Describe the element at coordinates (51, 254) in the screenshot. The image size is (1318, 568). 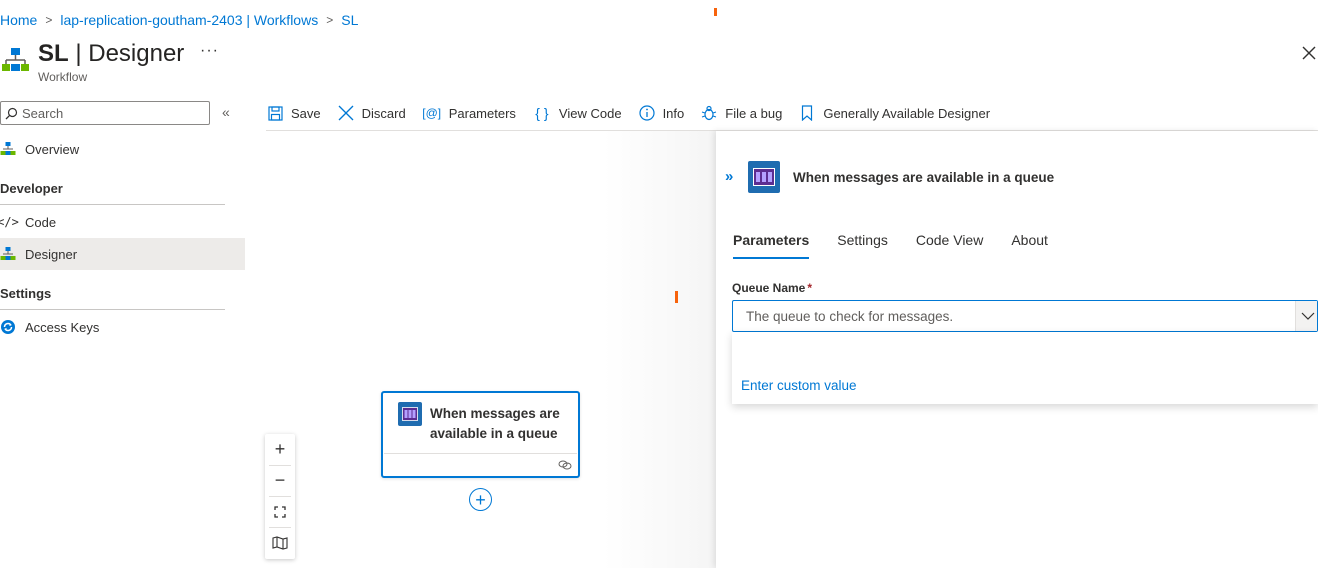
I see `sidebar-item-label: Designer` at that location.